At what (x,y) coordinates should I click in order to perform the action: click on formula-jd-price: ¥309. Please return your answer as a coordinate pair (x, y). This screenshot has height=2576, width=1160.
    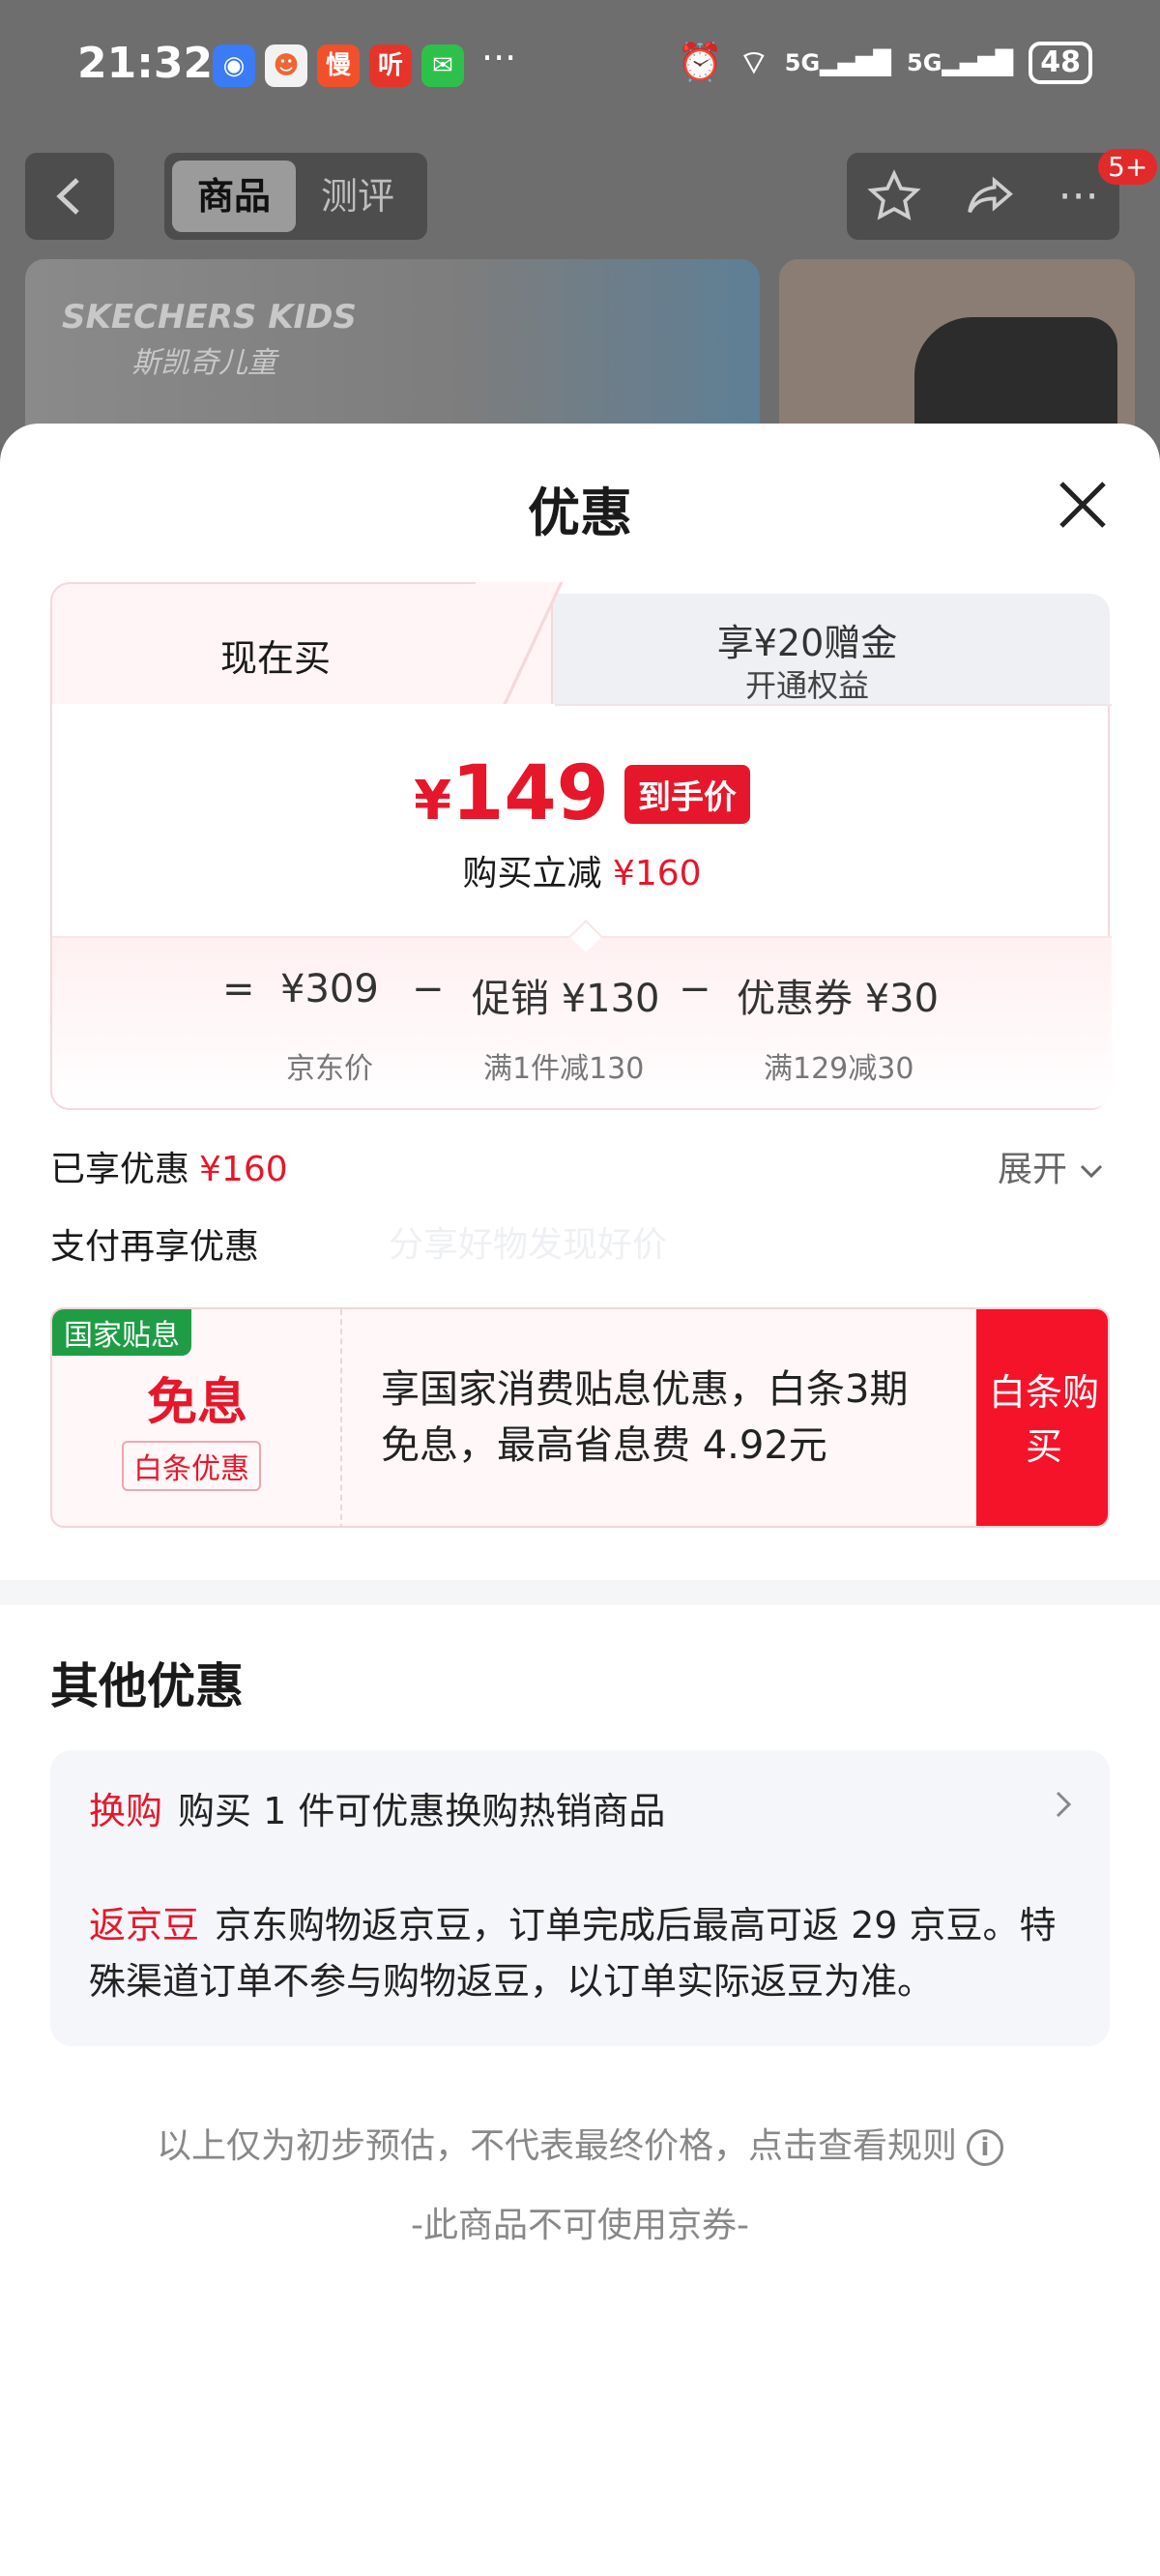
    Looking at the image, I should click on (329, 989).